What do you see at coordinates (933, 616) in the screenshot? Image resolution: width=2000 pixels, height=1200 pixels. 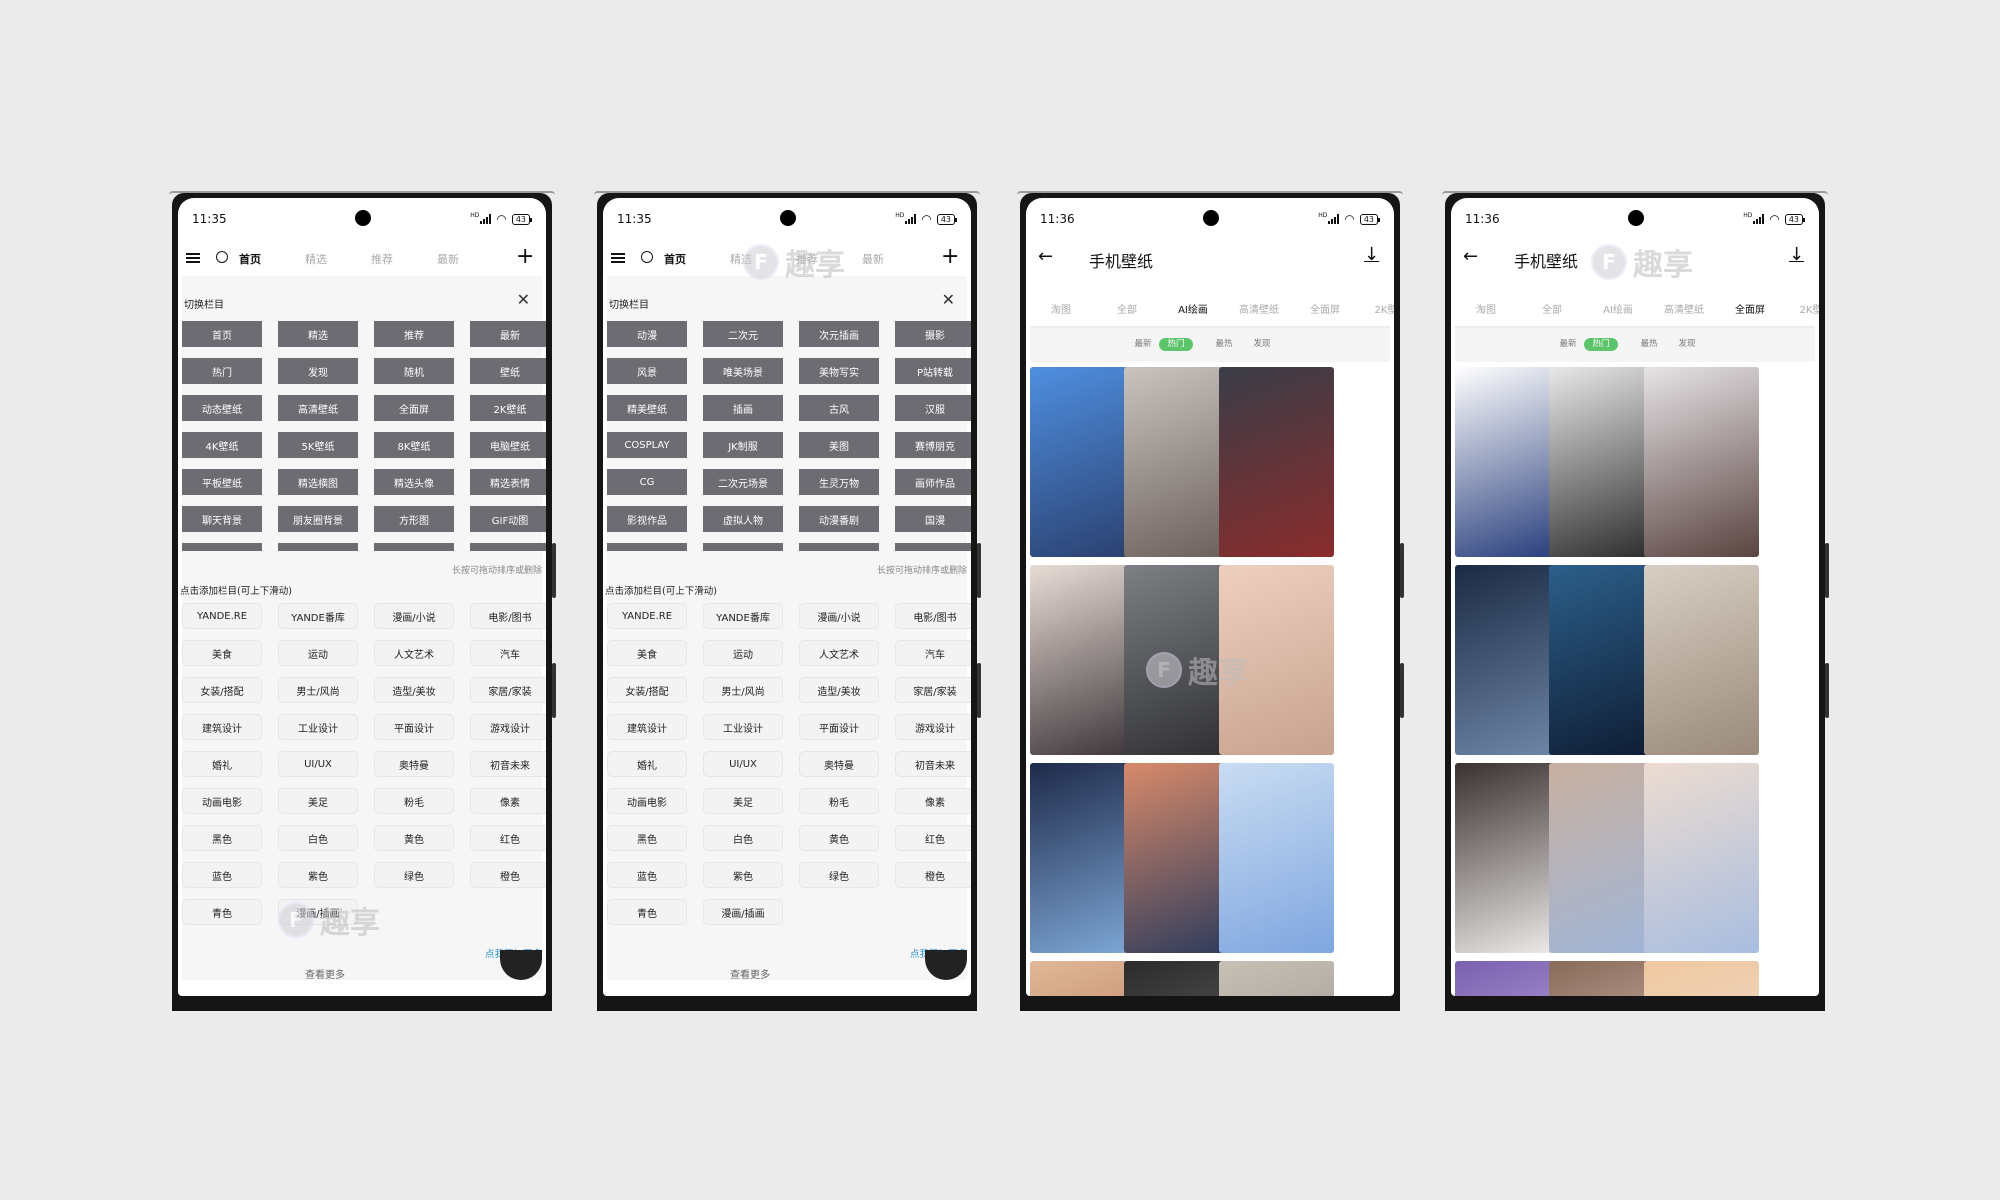 I see `add-channel-chip: 电影/图书` at bounding box center [933, 616].